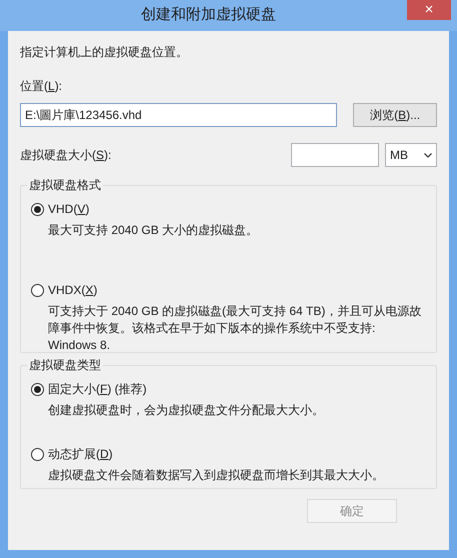 Image resolution: width=457 pixels, height=558 pixels. Describe the element at coordinates (235, 328) in the screenshot. I see `option-description: 可支持大于 2040 GB 的虚拟磁盘(最大可支持 64 TB)，并且可从电源故障事件中恢复。该格式在早于如下版本的操作系统中不受支持: Windows 8.` at that location.